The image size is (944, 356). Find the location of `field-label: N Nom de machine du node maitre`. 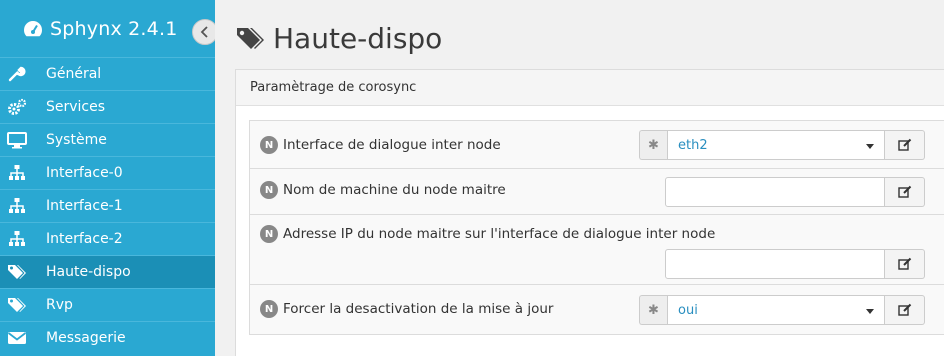

field-label: N Nom de machine du node maitre is located at coordinates (383, 190).